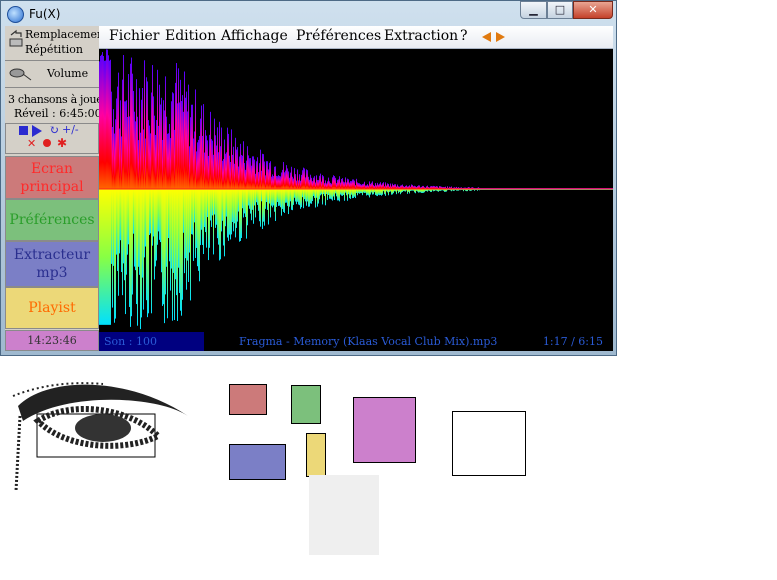 This screenshot has width=777, height=580. I want to click on tab-playlist: Playist, so click(52, 308).